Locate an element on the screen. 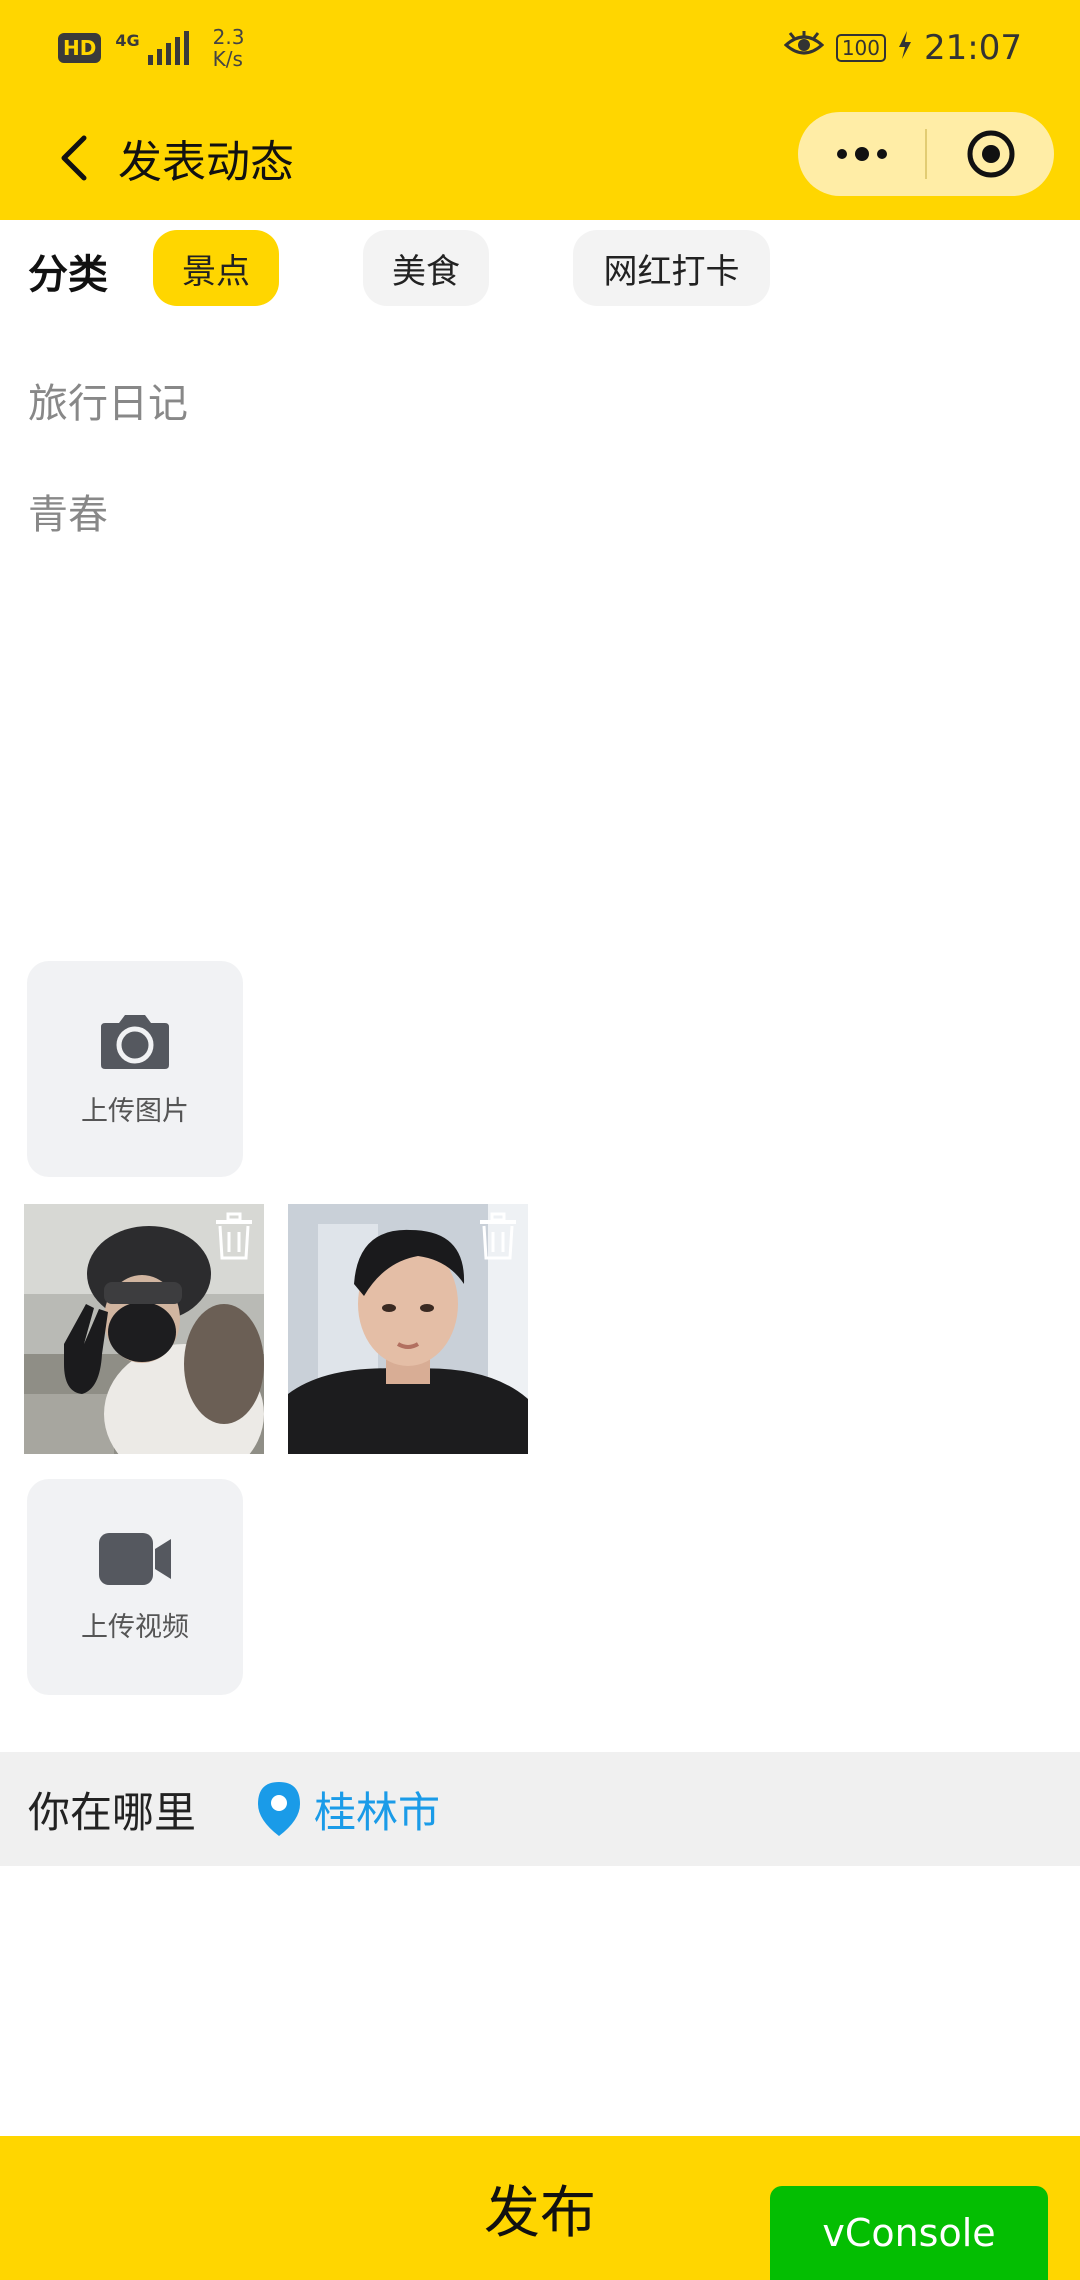 The height and width of the screenshot is (2280, 1080). location-bar: 你在哪里 桂林市 is located at coordinates (540, 1809).